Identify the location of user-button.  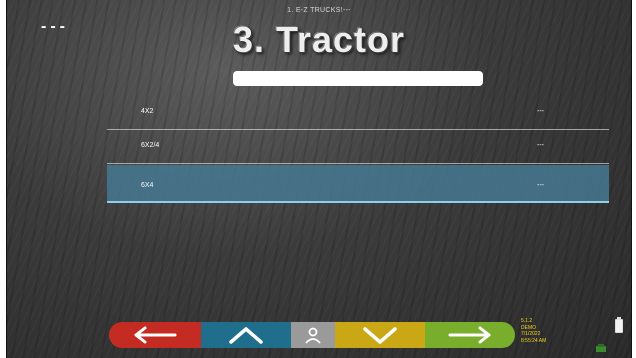
(313, 335).